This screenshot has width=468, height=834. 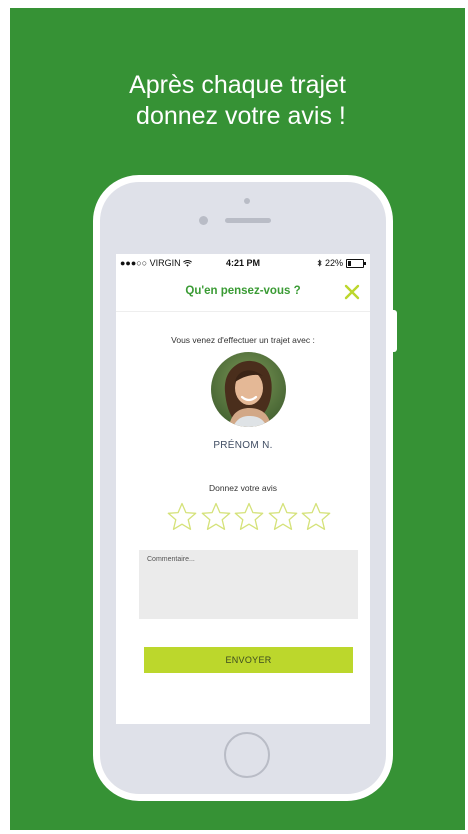 I want to click on star-rating, so click(x=249, y=517).